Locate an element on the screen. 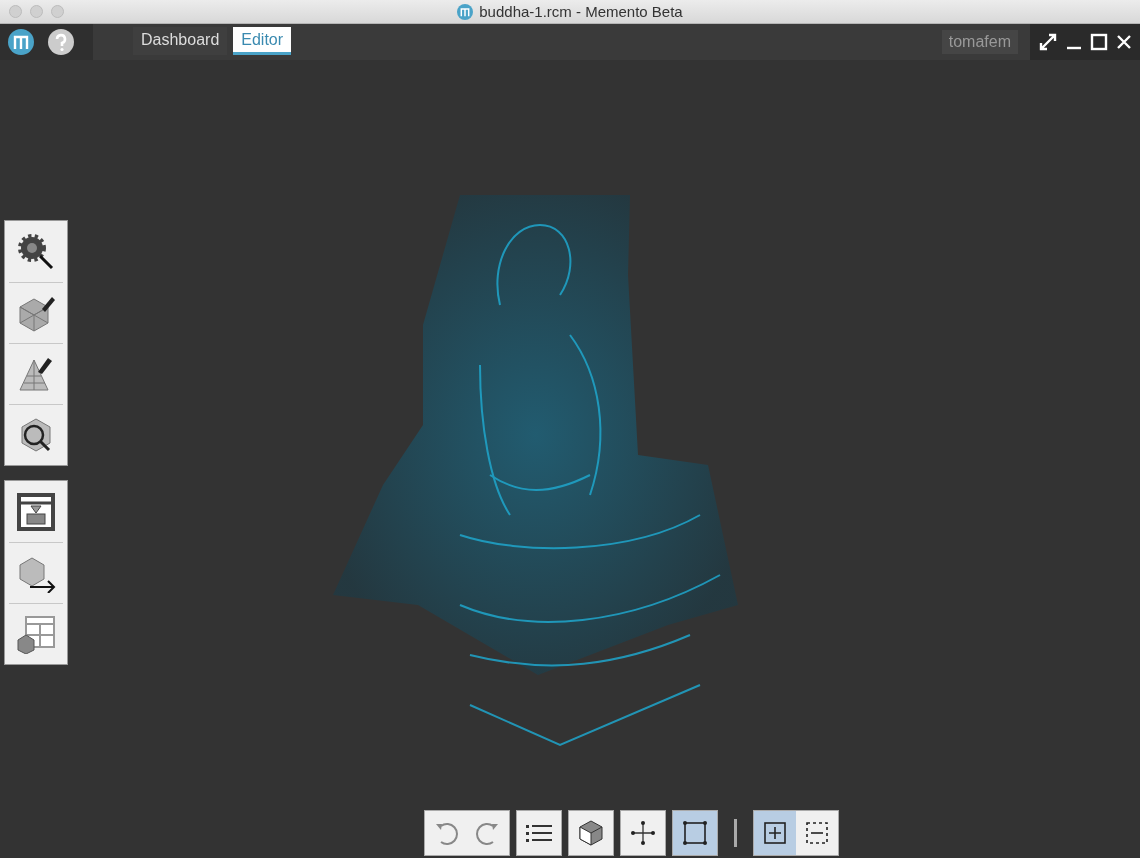 The width and height of the screenshot is (1140, 858). expand-icon is located at coordinates (1048, 42).